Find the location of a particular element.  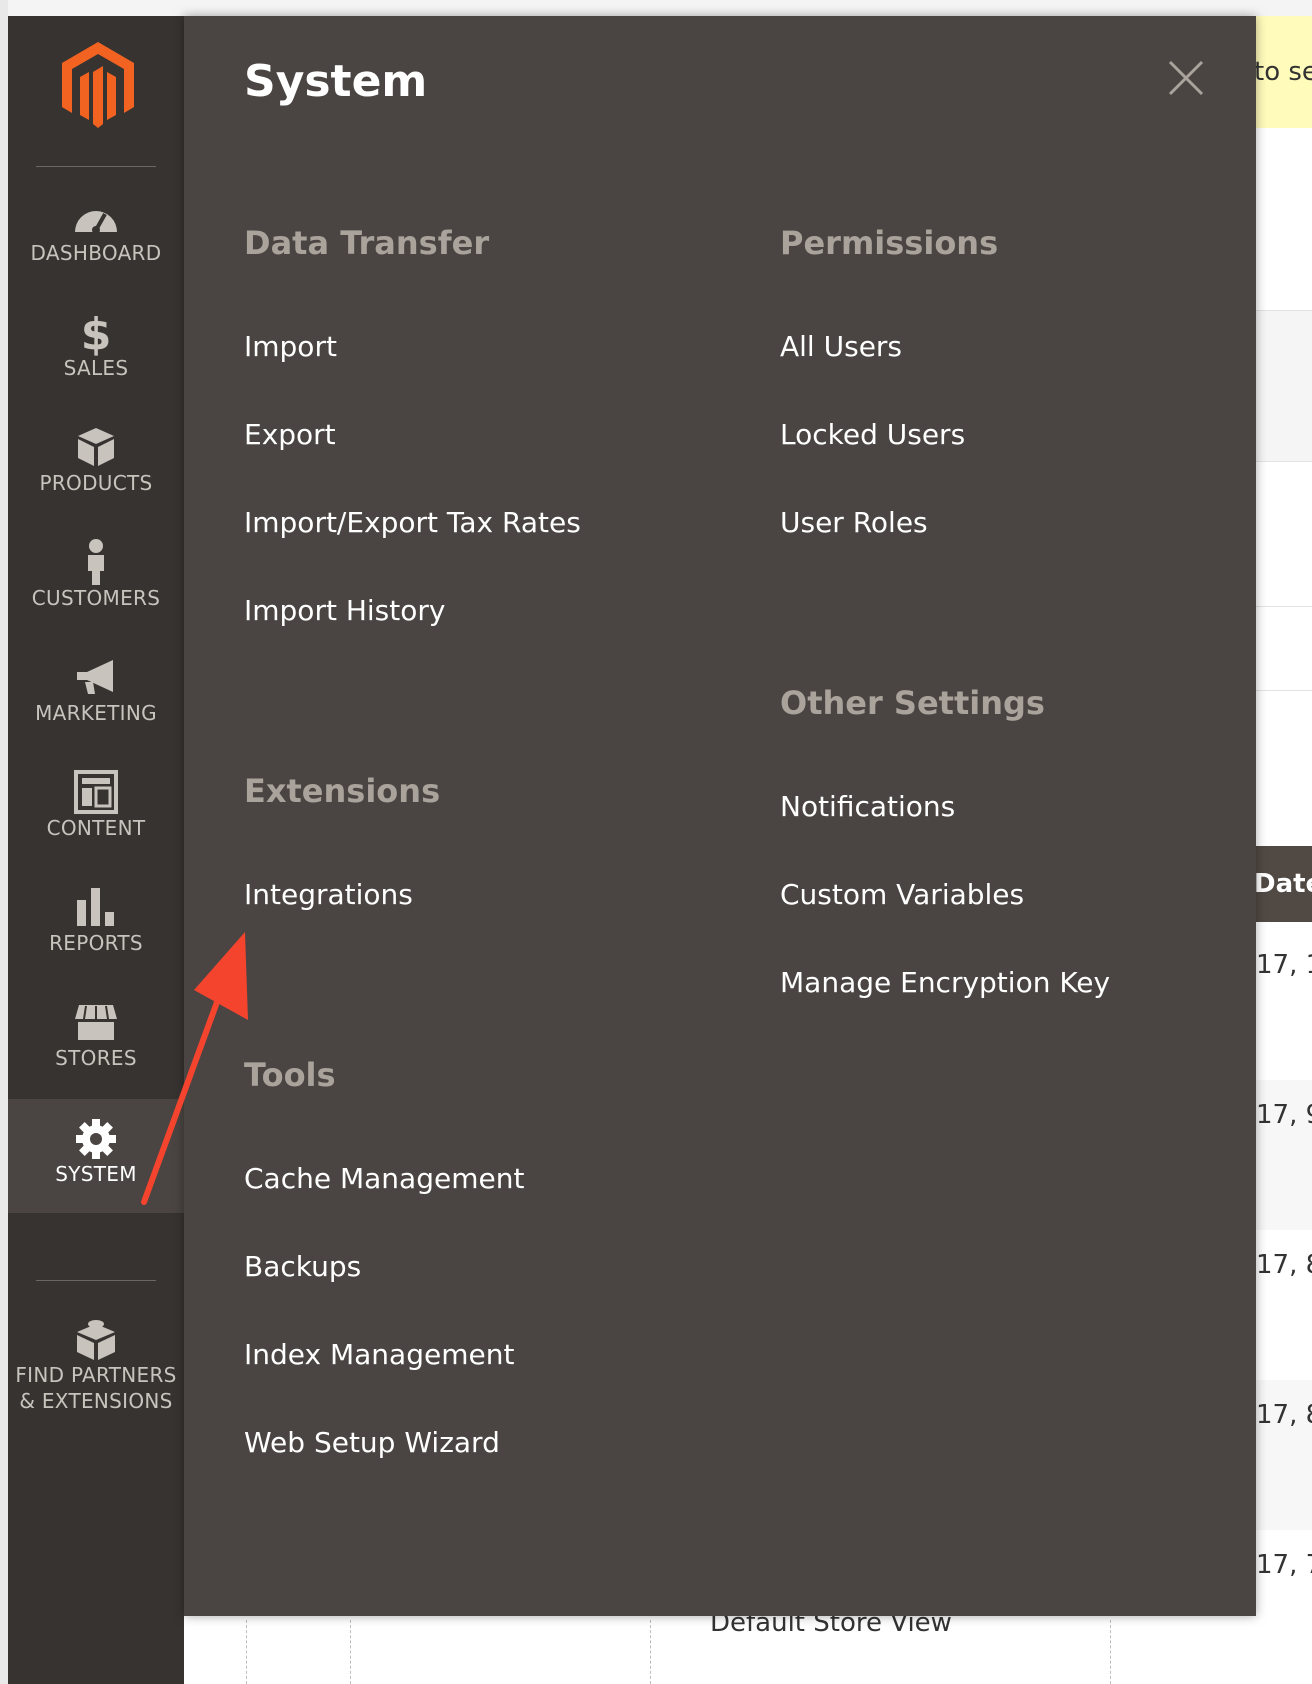

menu-link-notifications: Notifications is located at coordinates (867, 806).